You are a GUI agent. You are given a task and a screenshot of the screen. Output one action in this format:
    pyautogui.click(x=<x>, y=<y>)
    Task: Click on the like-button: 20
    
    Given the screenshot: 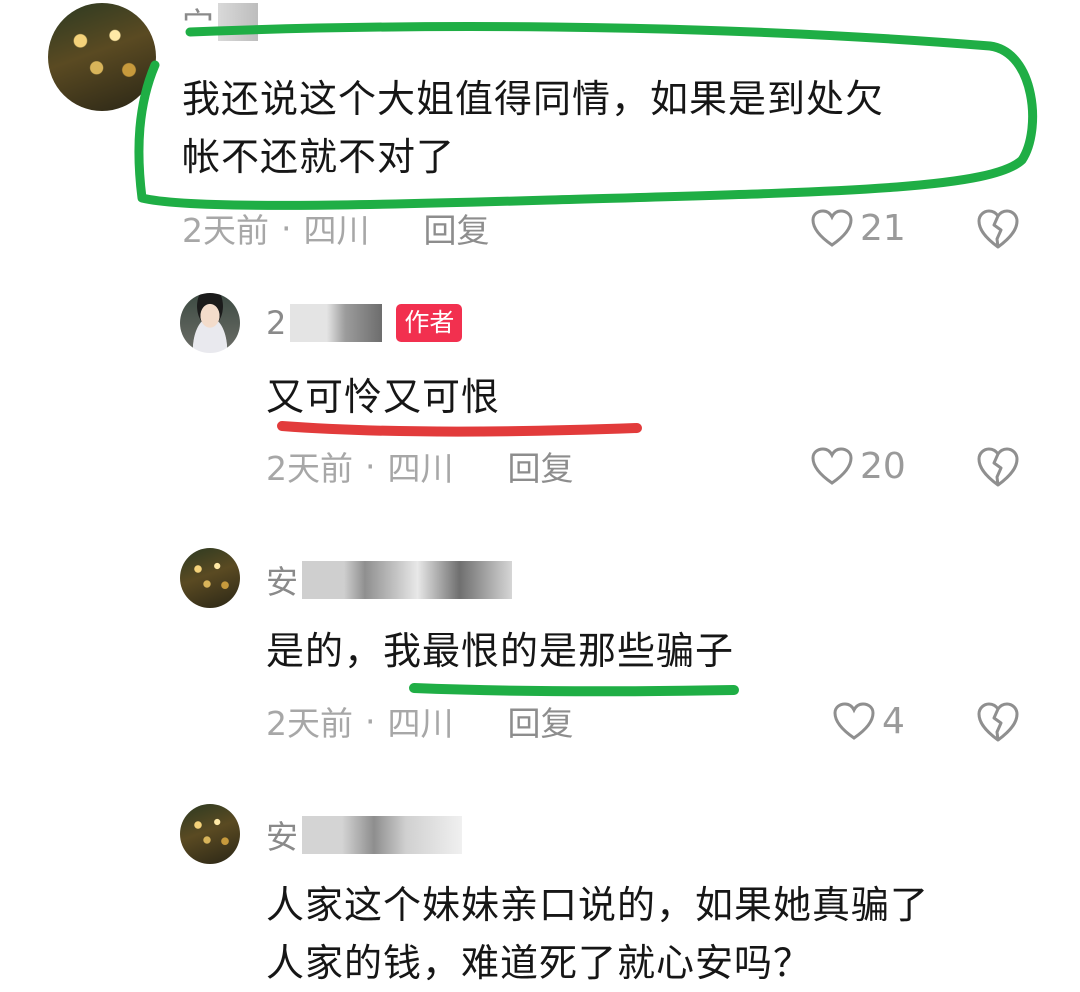 What is the action you would take?
    pyautogui.click(x=858, y=466)
    